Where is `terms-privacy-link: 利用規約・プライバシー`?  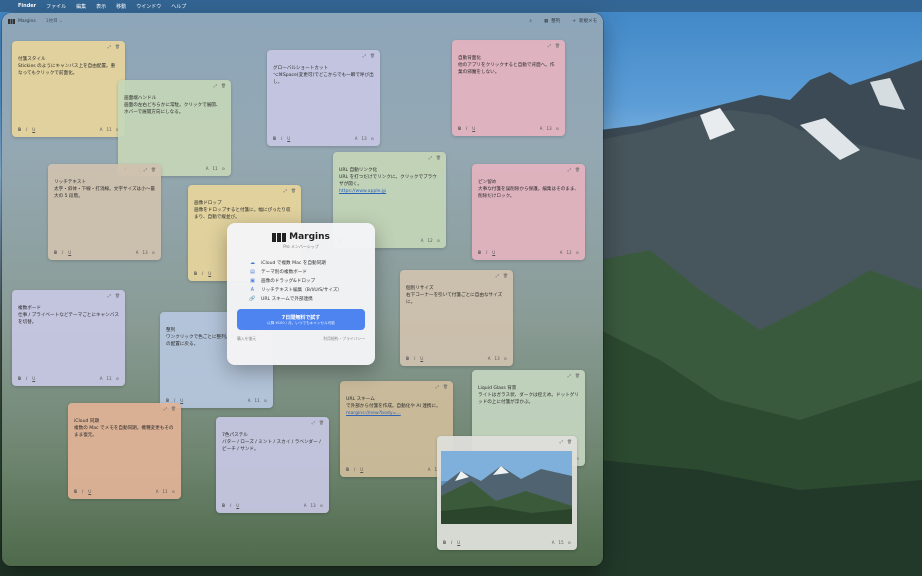
terms-privacy-link: 利用規約・プライバシー is located at coordinates (344, 339).